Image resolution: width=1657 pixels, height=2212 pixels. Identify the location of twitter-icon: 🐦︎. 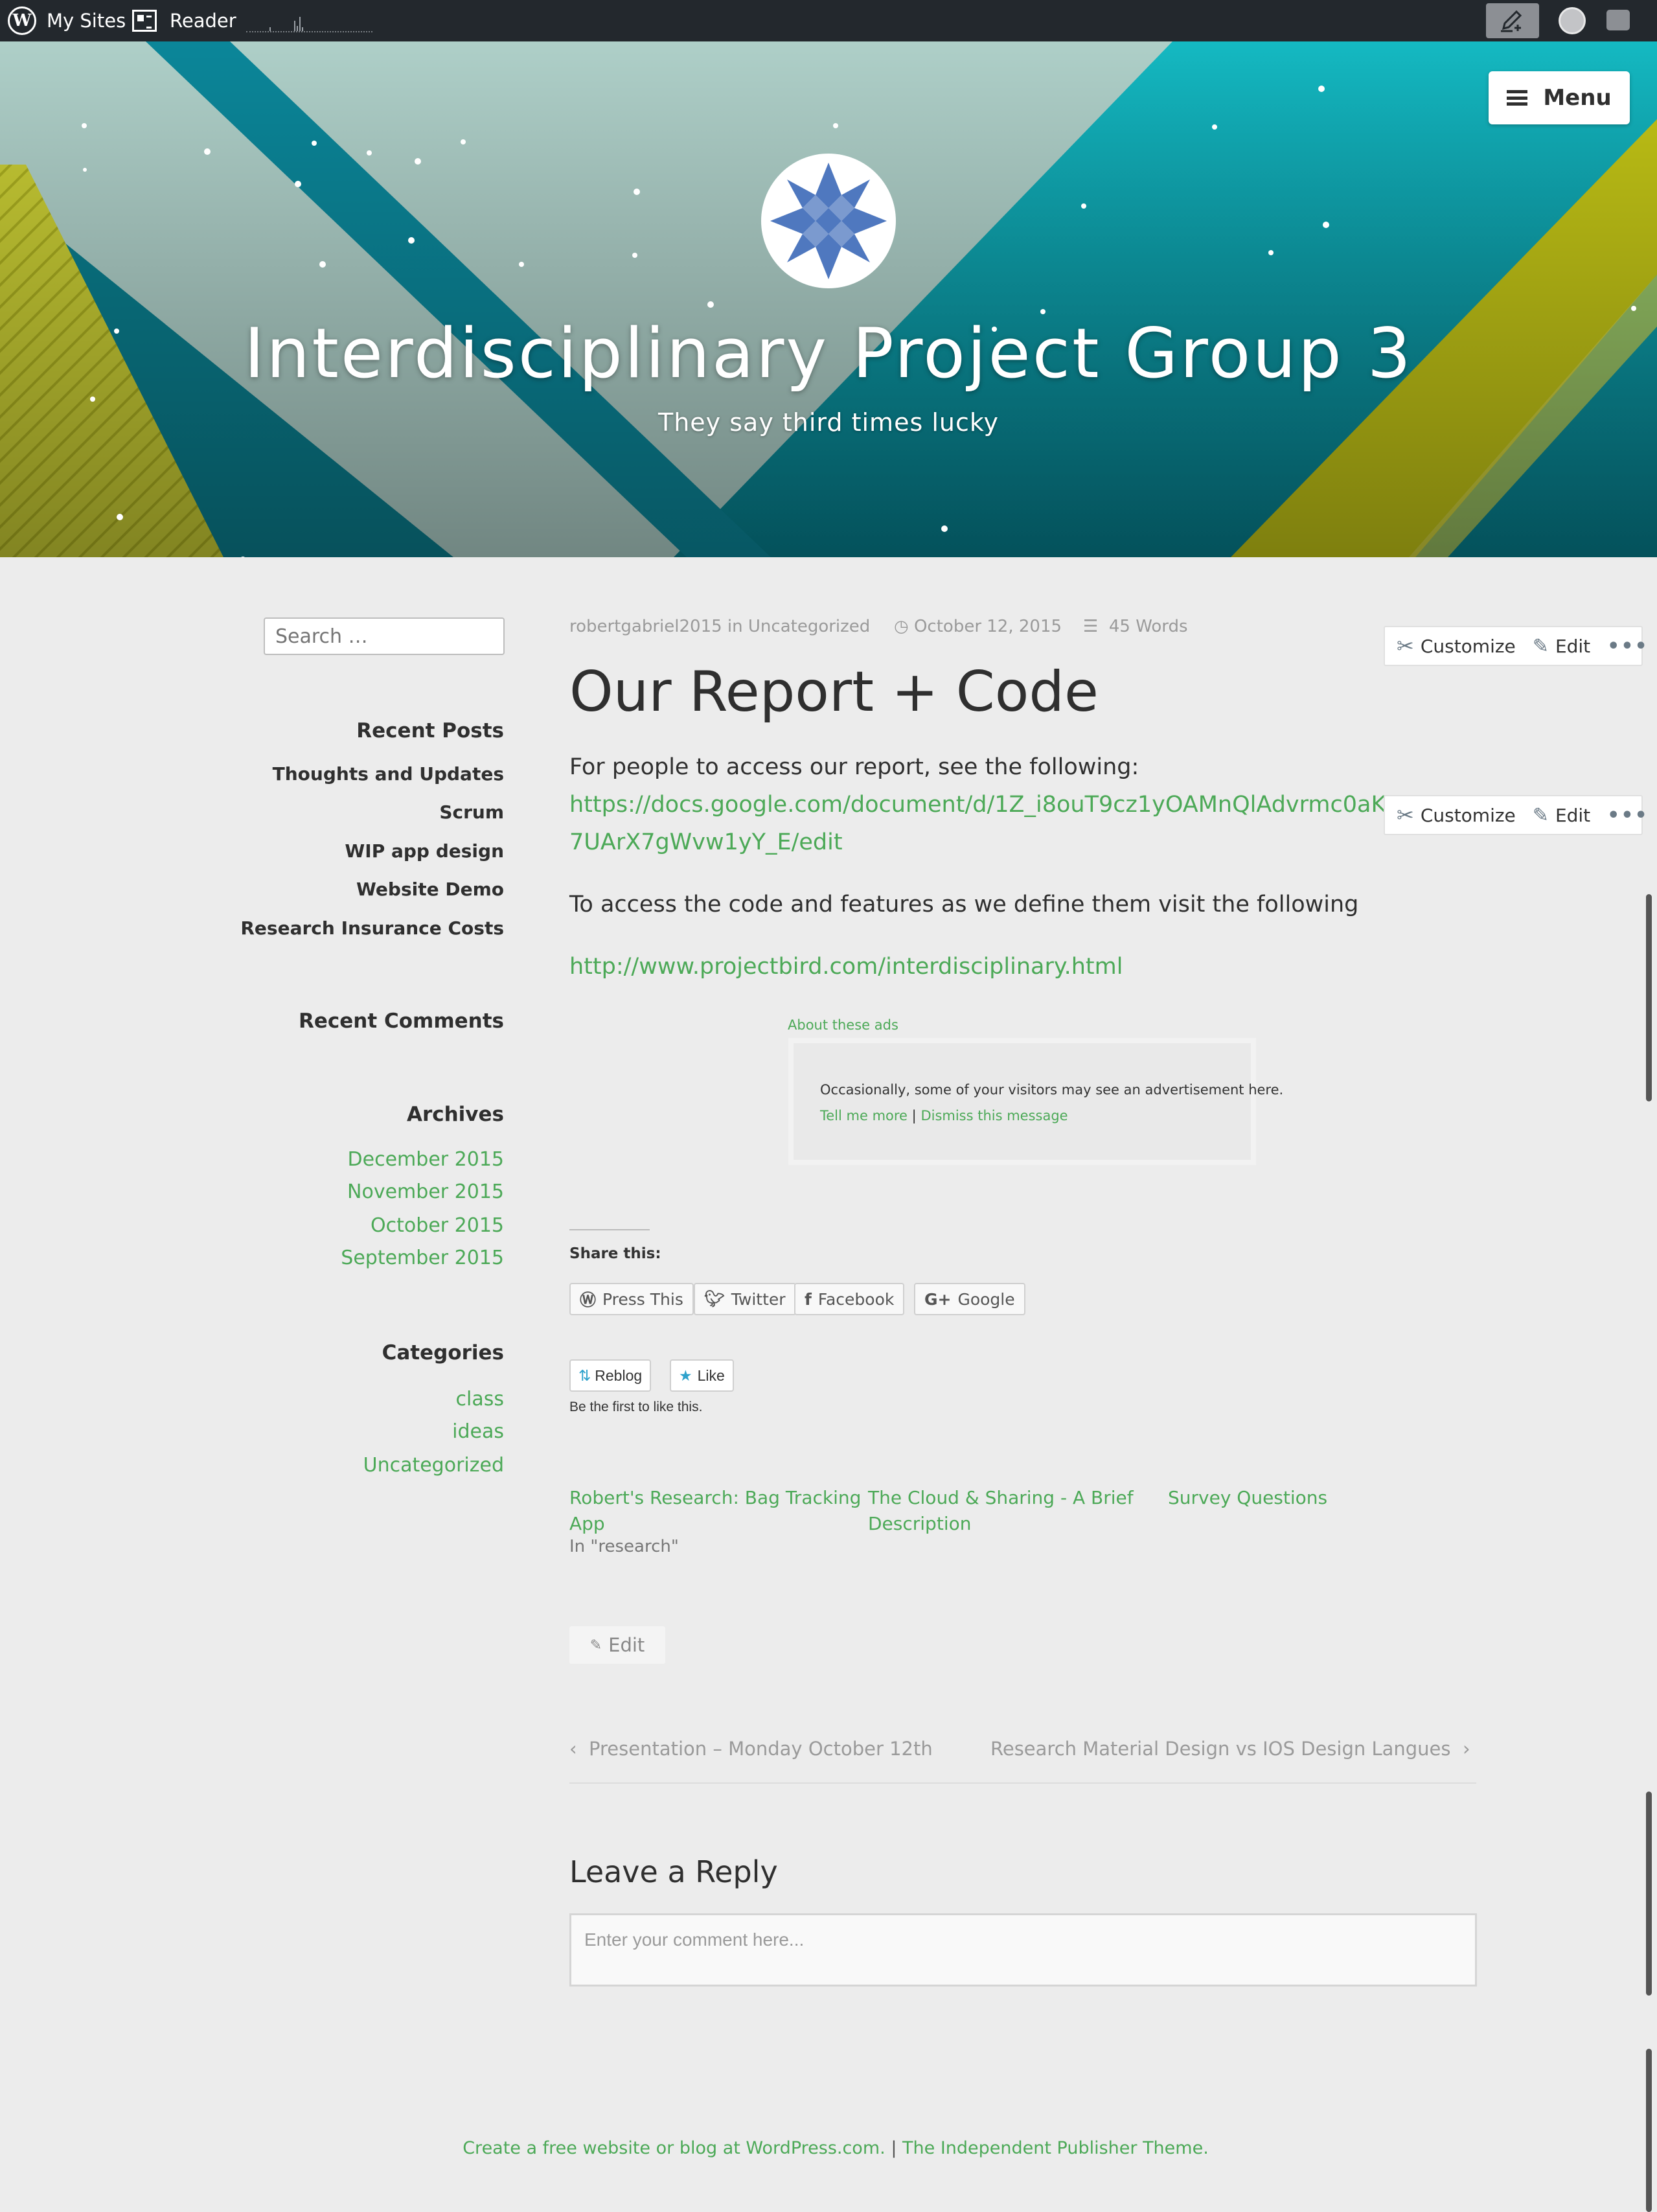
(714, 1298).